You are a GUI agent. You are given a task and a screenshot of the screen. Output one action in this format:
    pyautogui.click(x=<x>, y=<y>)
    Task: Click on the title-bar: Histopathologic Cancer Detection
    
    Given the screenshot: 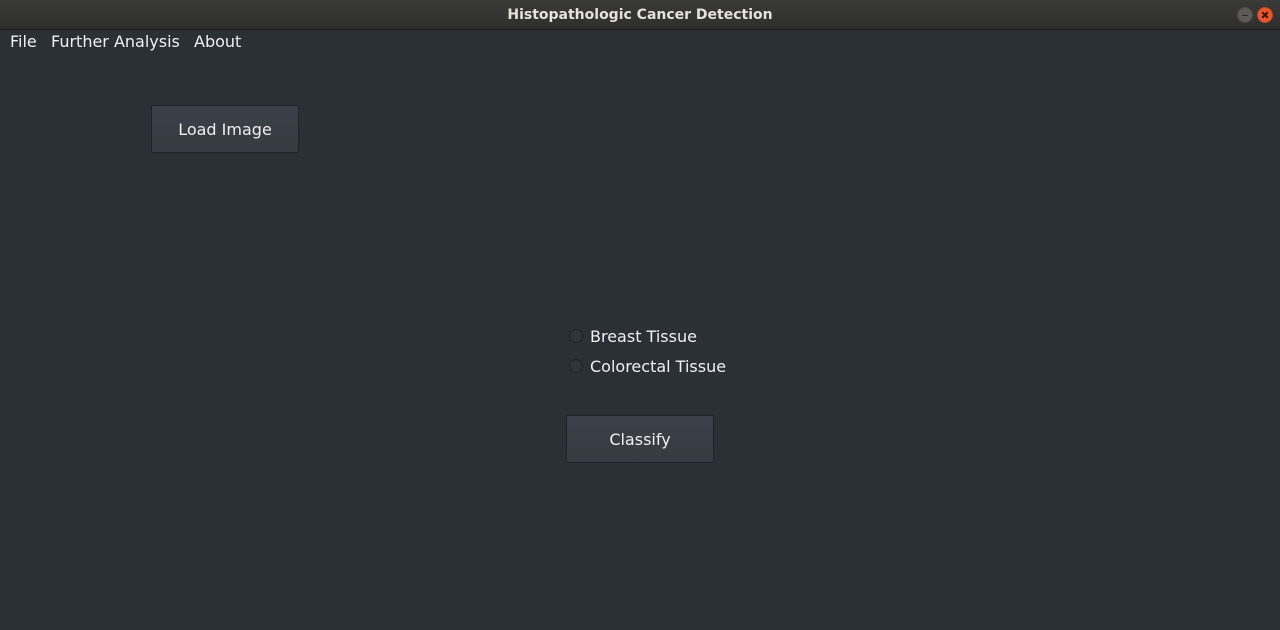 What is the action you would take?
    pyautogui.click(x=640, y=15)
    